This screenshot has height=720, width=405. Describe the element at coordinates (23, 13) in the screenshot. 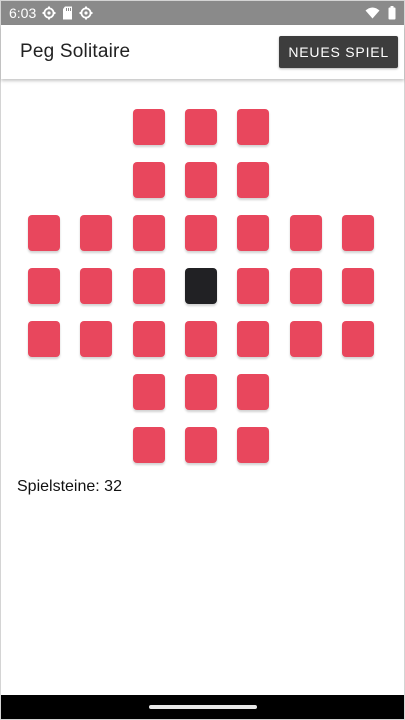

I see `status-time: 6:03` at that location.